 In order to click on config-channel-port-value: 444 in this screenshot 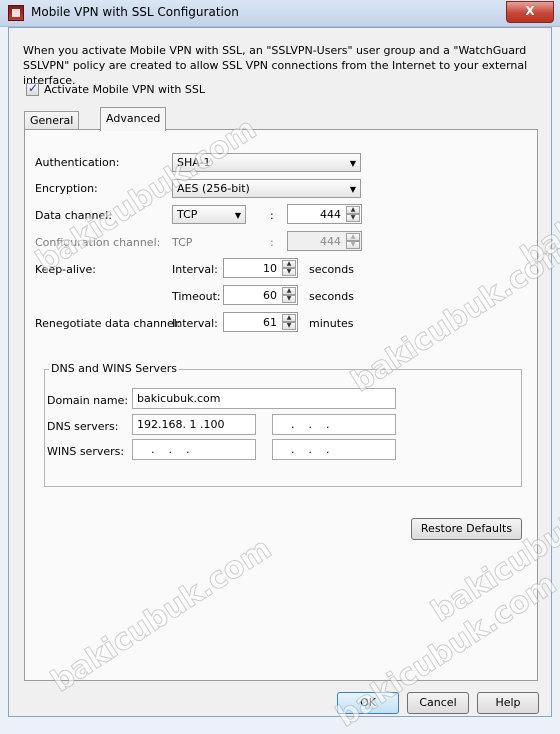, I will do `click(330, 241)`.